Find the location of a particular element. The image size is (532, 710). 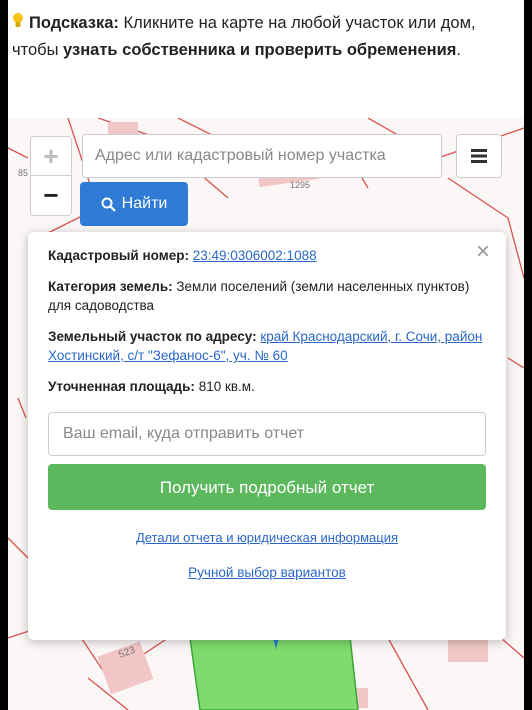

area-row: Уточненная площадь: 810 кв.м. is located at coordinates (151, 386).